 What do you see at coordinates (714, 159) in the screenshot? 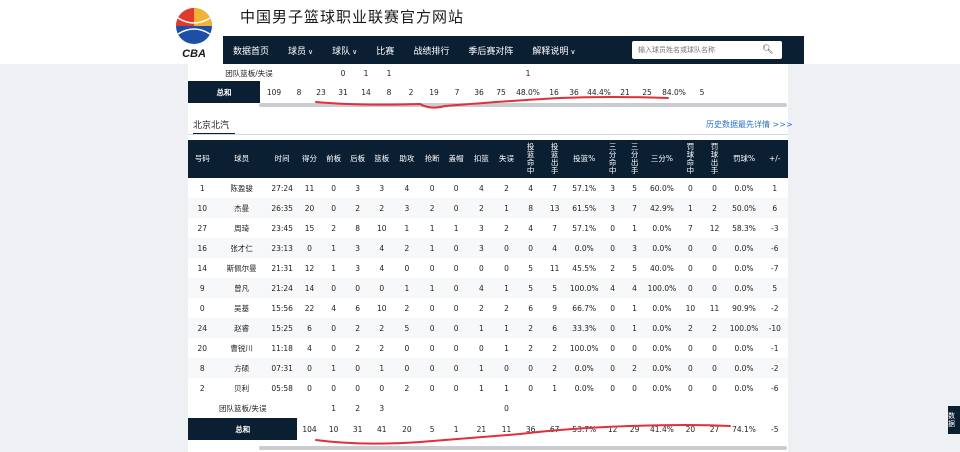
I see `column-header: 罚球出手` at bounding box center [714, 159].